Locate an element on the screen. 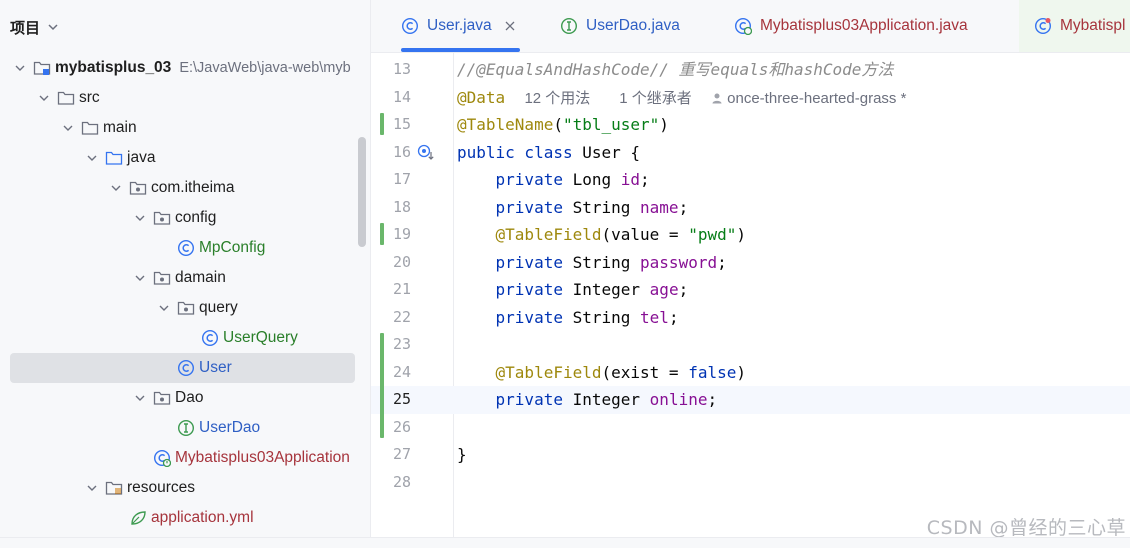  code-line: 20 private String password; is located at coordinates (750, 263).